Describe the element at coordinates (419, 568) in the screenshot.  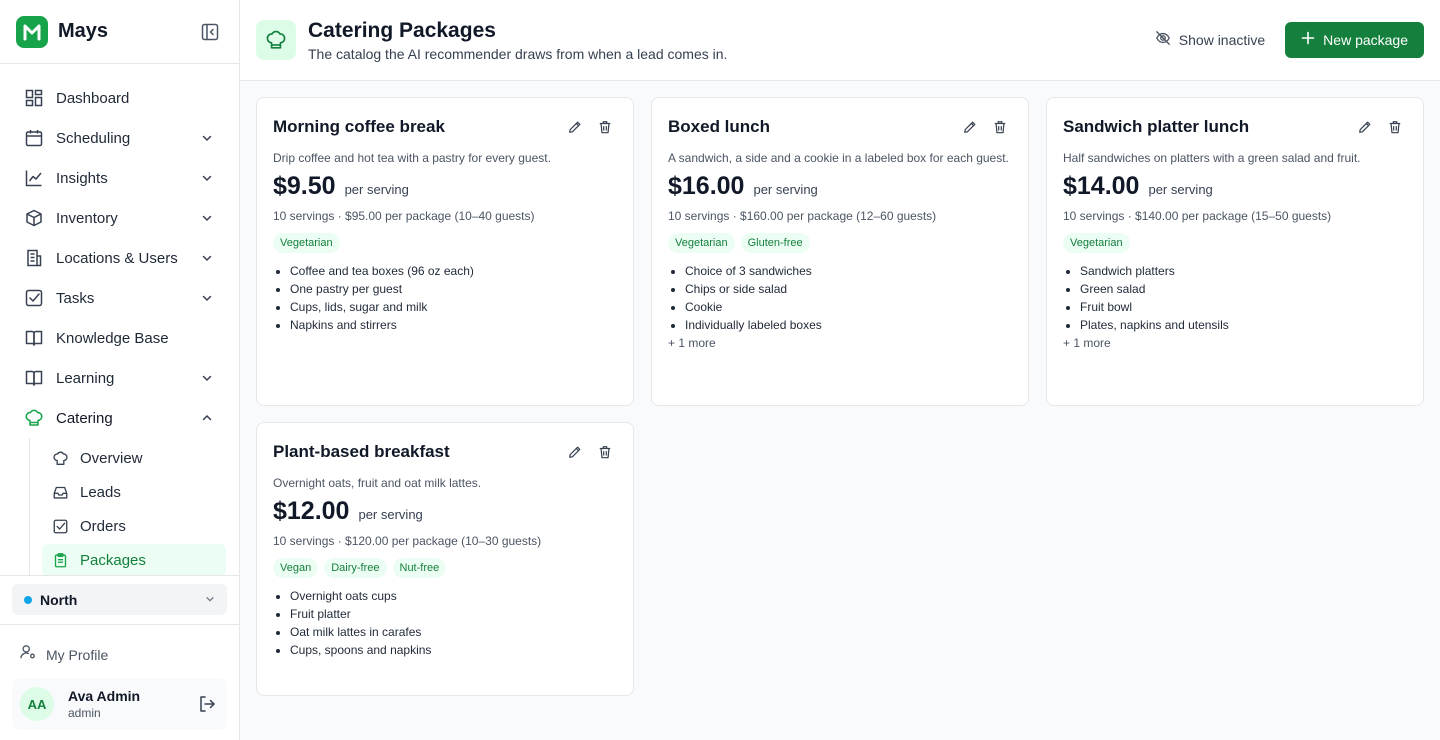
I see `diet-tag: Nut-free` at that location.